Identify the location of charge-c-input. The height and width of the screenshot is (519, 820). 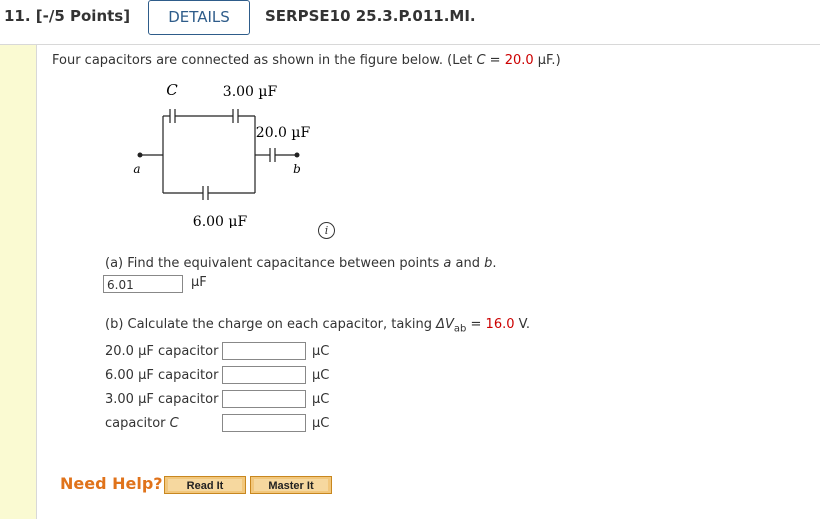
(264, 423).